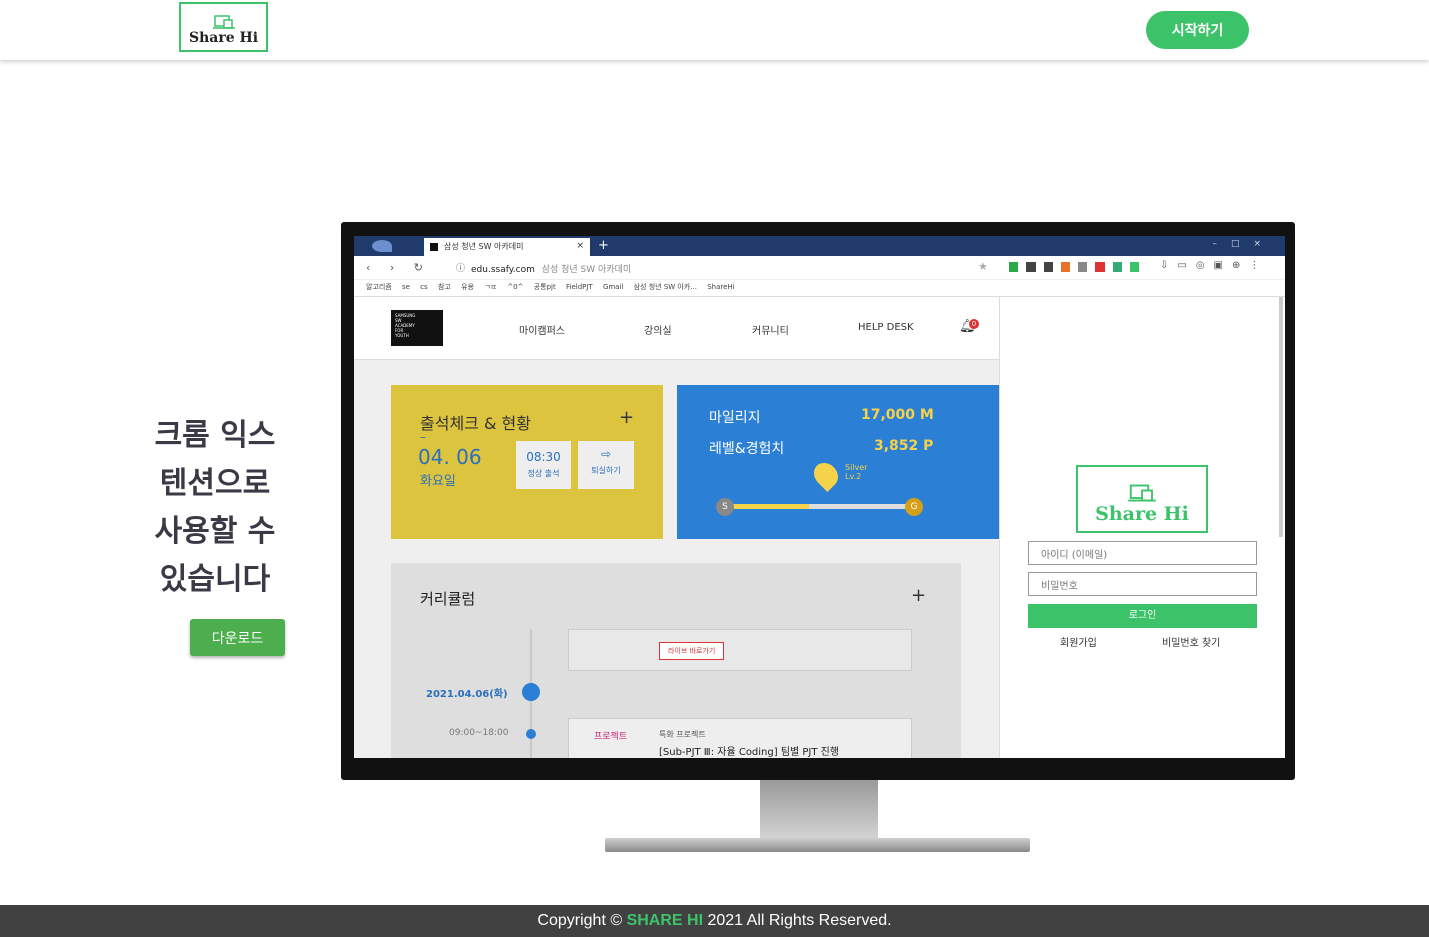 The image size is (1429, 937). Describe the element at coordinates (543, 465) in the screenshot. I see `attendance-time-box: 08:30 정상 출석` at that location.